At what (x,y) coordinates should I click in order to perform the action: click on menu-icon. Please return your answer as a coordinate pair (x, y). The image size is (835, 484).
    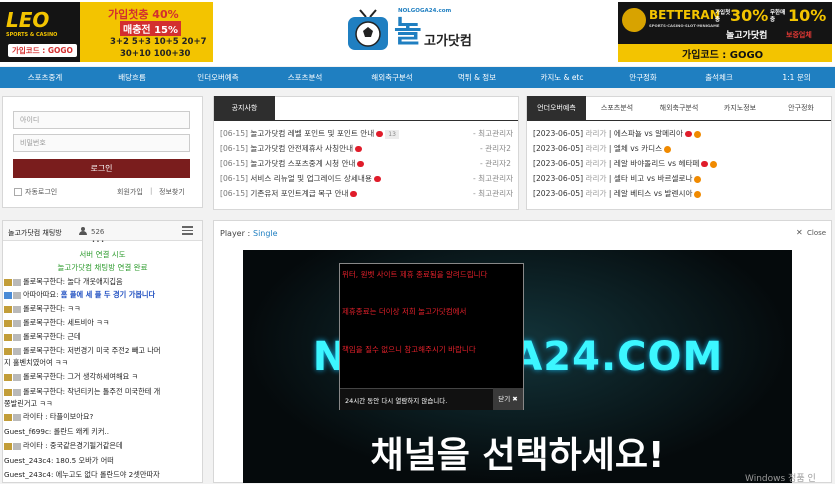
    Looking at the image, I should click on (187, 230).